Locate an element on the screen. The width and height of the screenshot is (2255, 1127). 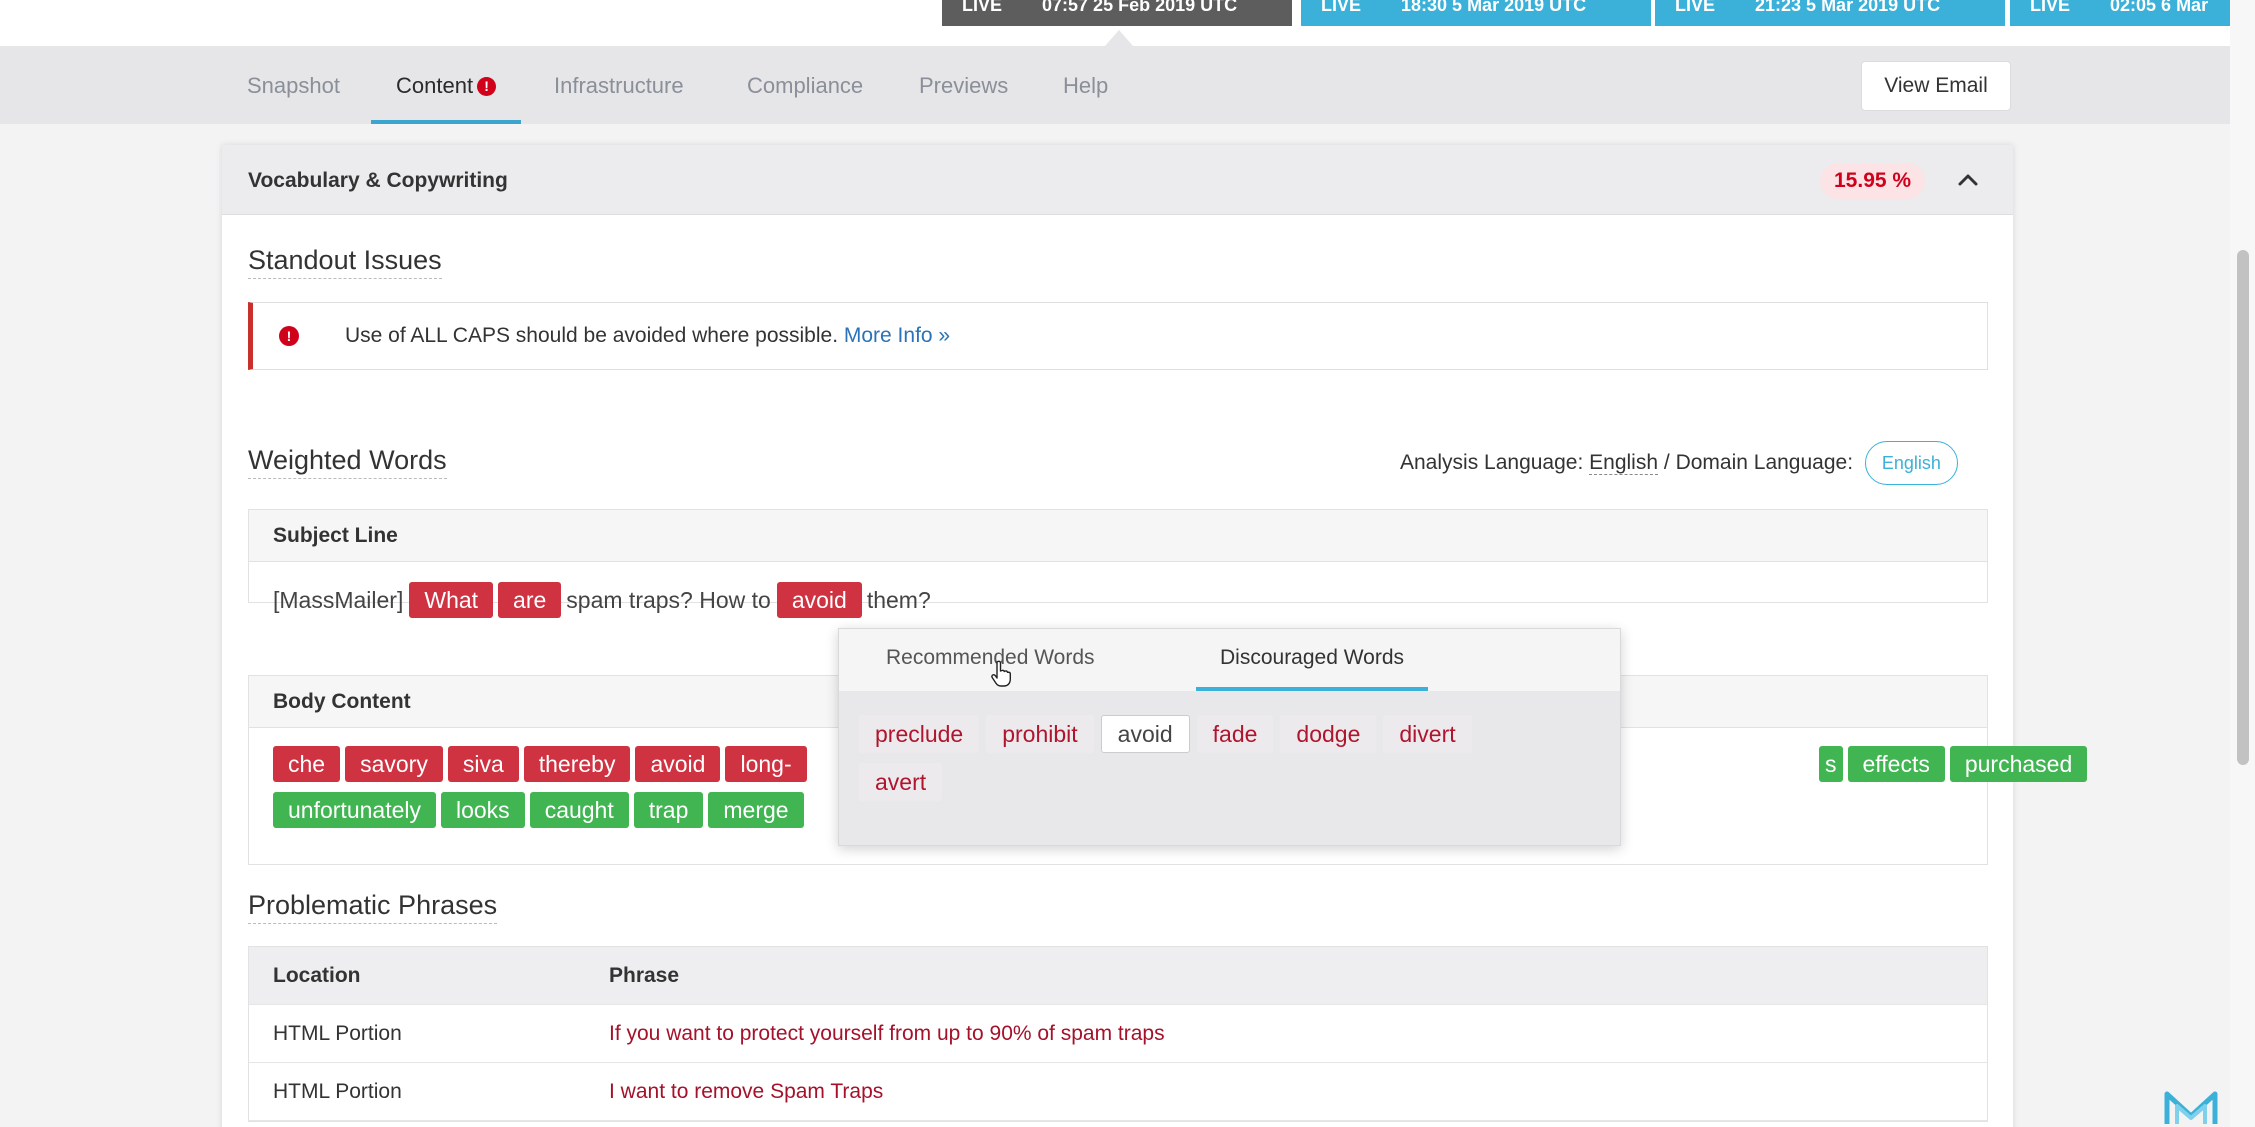
tab-previews: Previews is located at coordinates (963, 85).